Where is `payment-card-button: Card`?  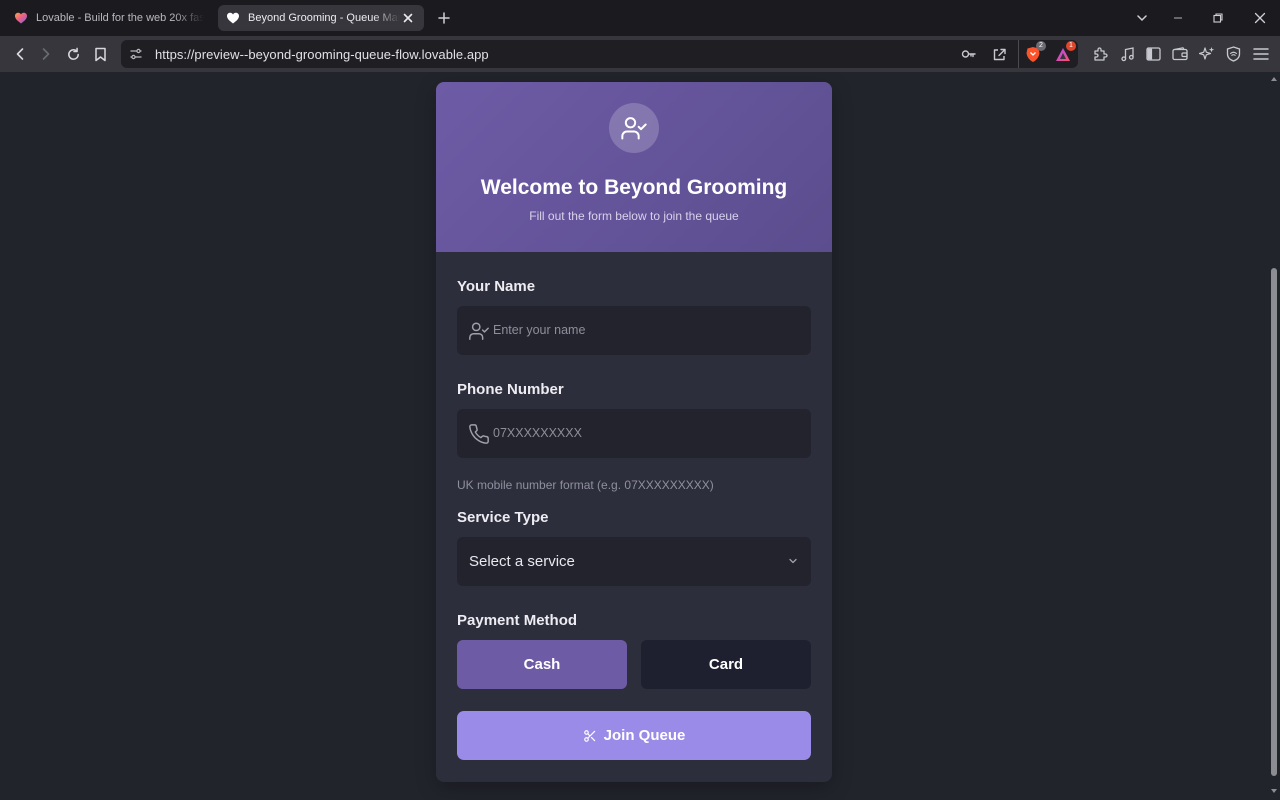 payment-card-button: Card is located at coordinates (726, 664).